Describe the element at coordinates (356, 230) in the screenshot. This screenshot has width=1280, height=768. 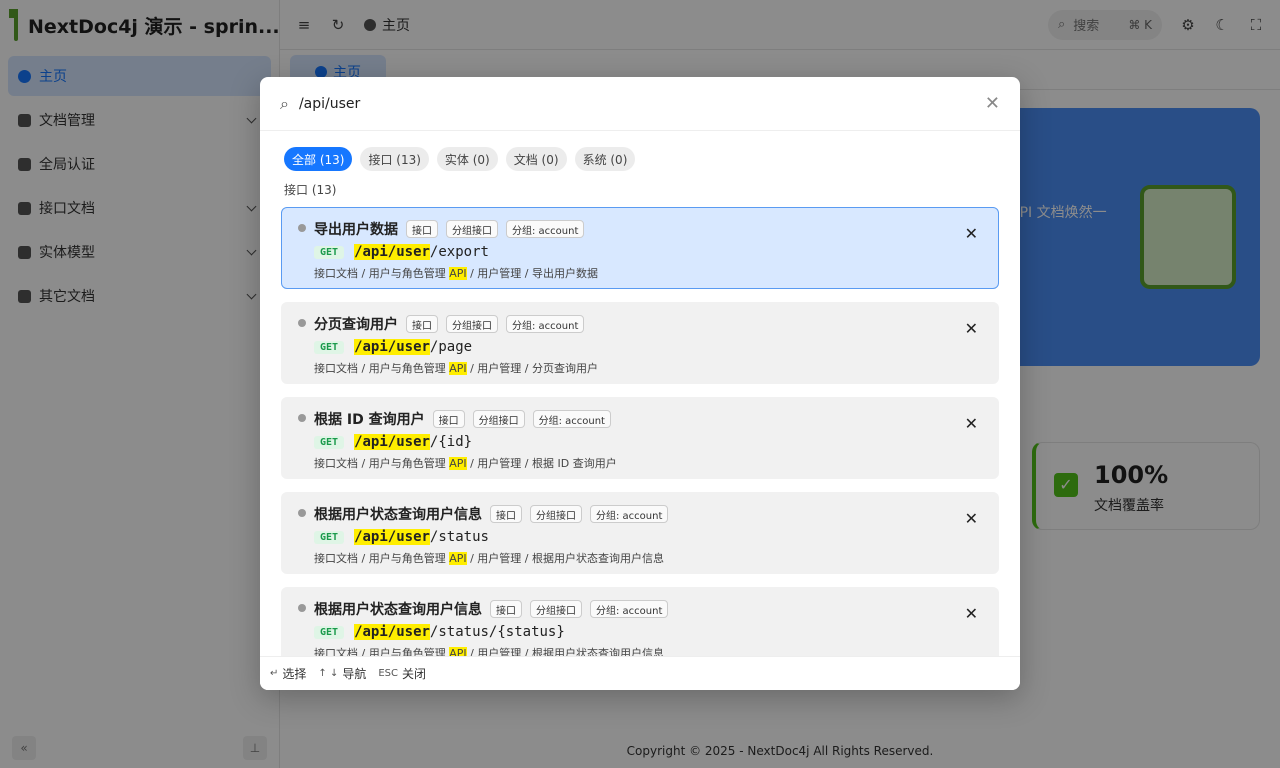
I see `result-title: 导出用户数据` at that location.